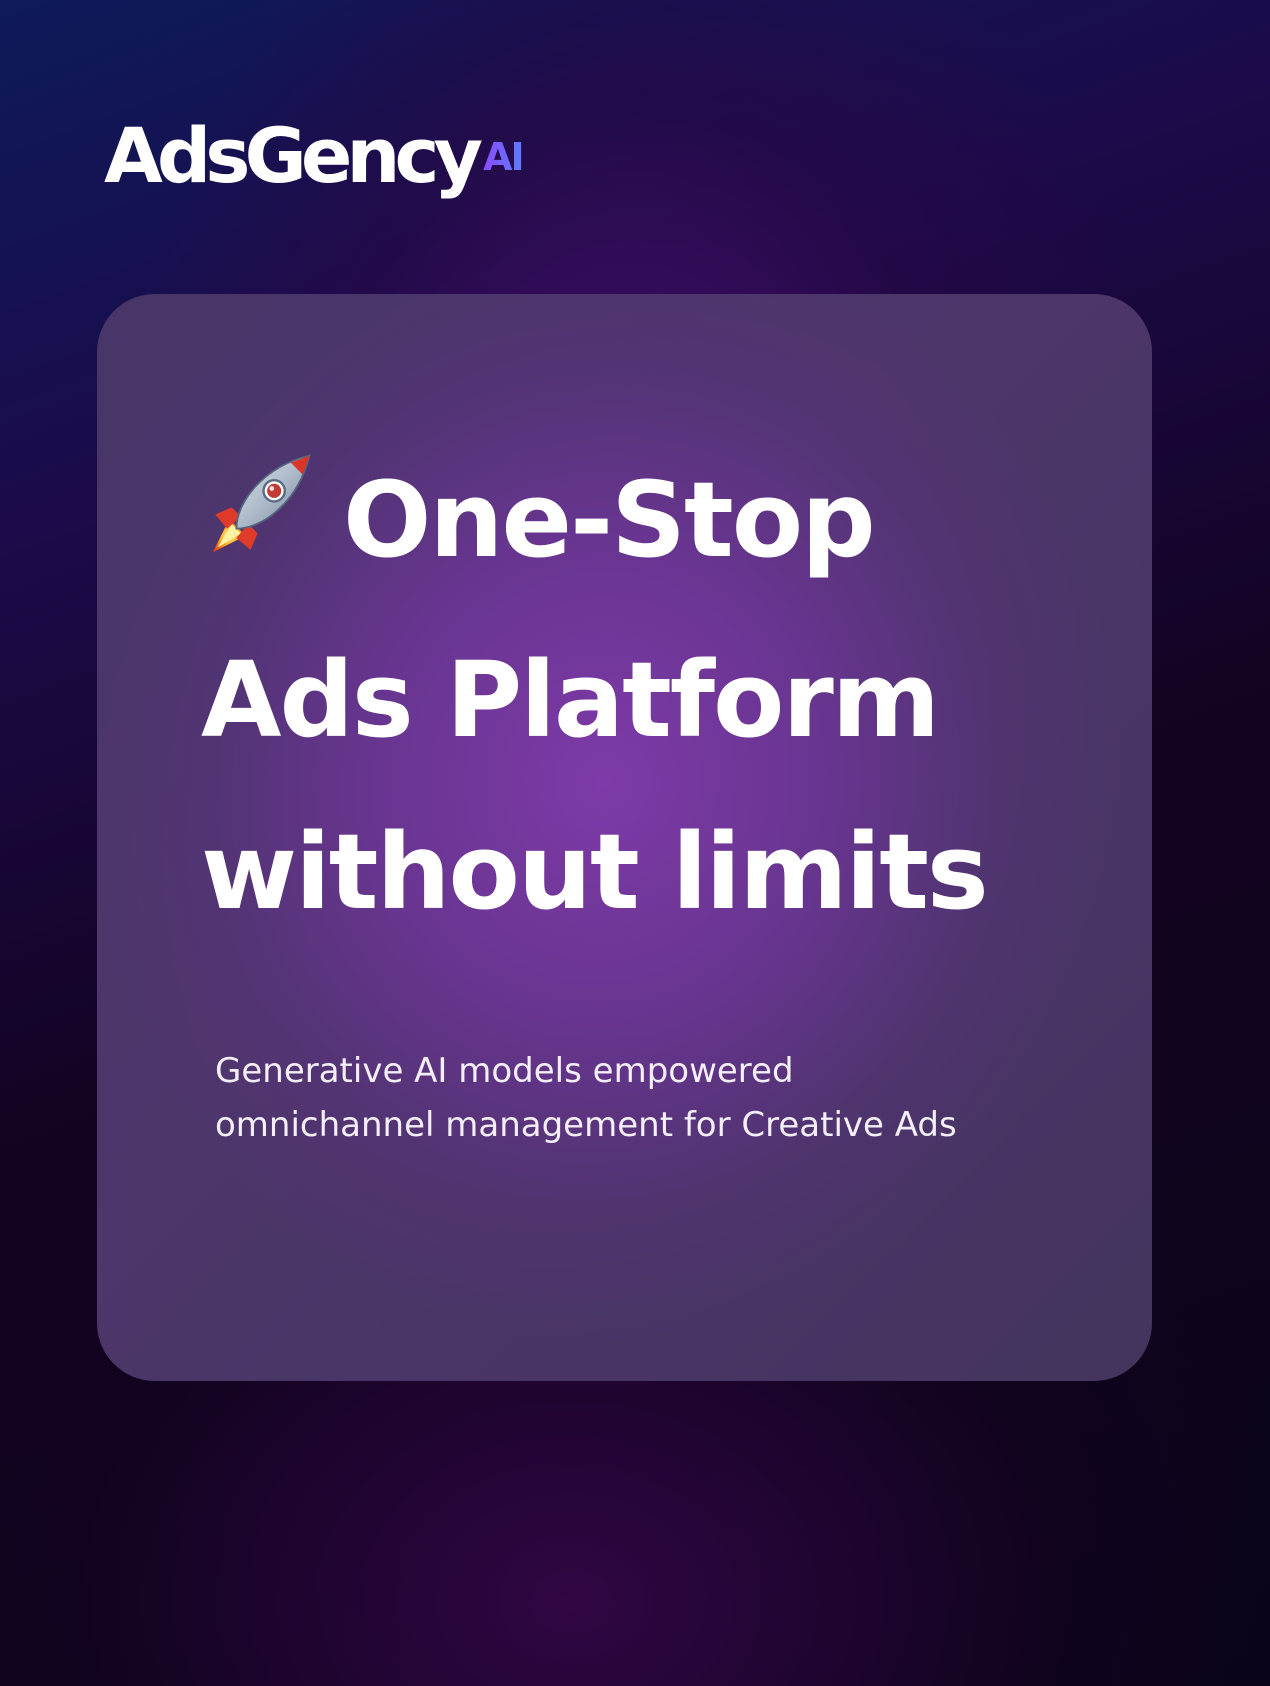  Describe the element at coordinates (260, 528) in the screenshot. I see `rocket-icon` at that location.